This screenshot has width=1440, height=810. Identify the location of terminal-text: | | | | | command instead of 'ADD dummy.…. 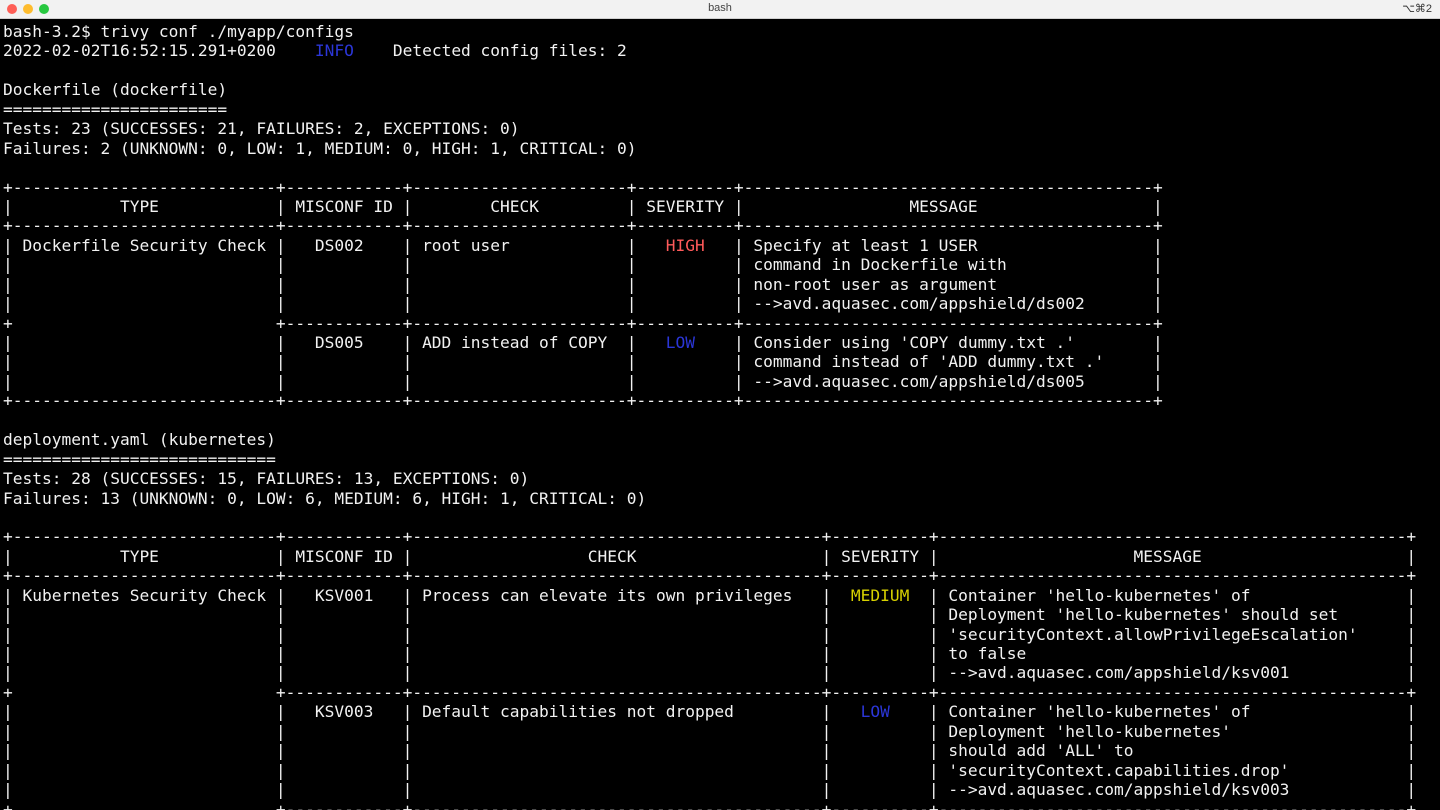
(583, 362).